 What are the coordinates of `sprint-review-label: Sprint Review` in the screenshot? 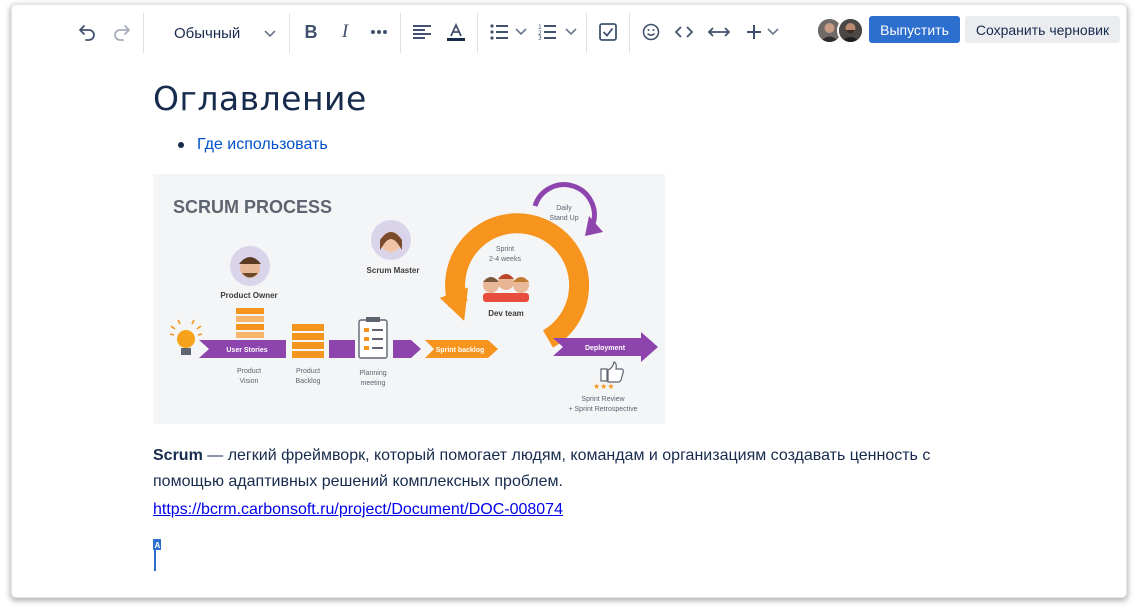 It's located at (603, 399).